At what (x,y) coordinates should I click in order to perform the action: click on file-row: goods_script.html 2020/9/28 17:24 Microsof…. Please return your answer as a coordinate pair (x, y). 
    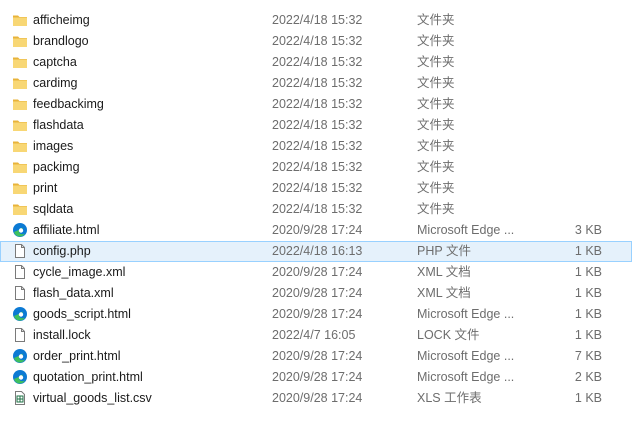
    Looking at the image, I should click on (316, 314).